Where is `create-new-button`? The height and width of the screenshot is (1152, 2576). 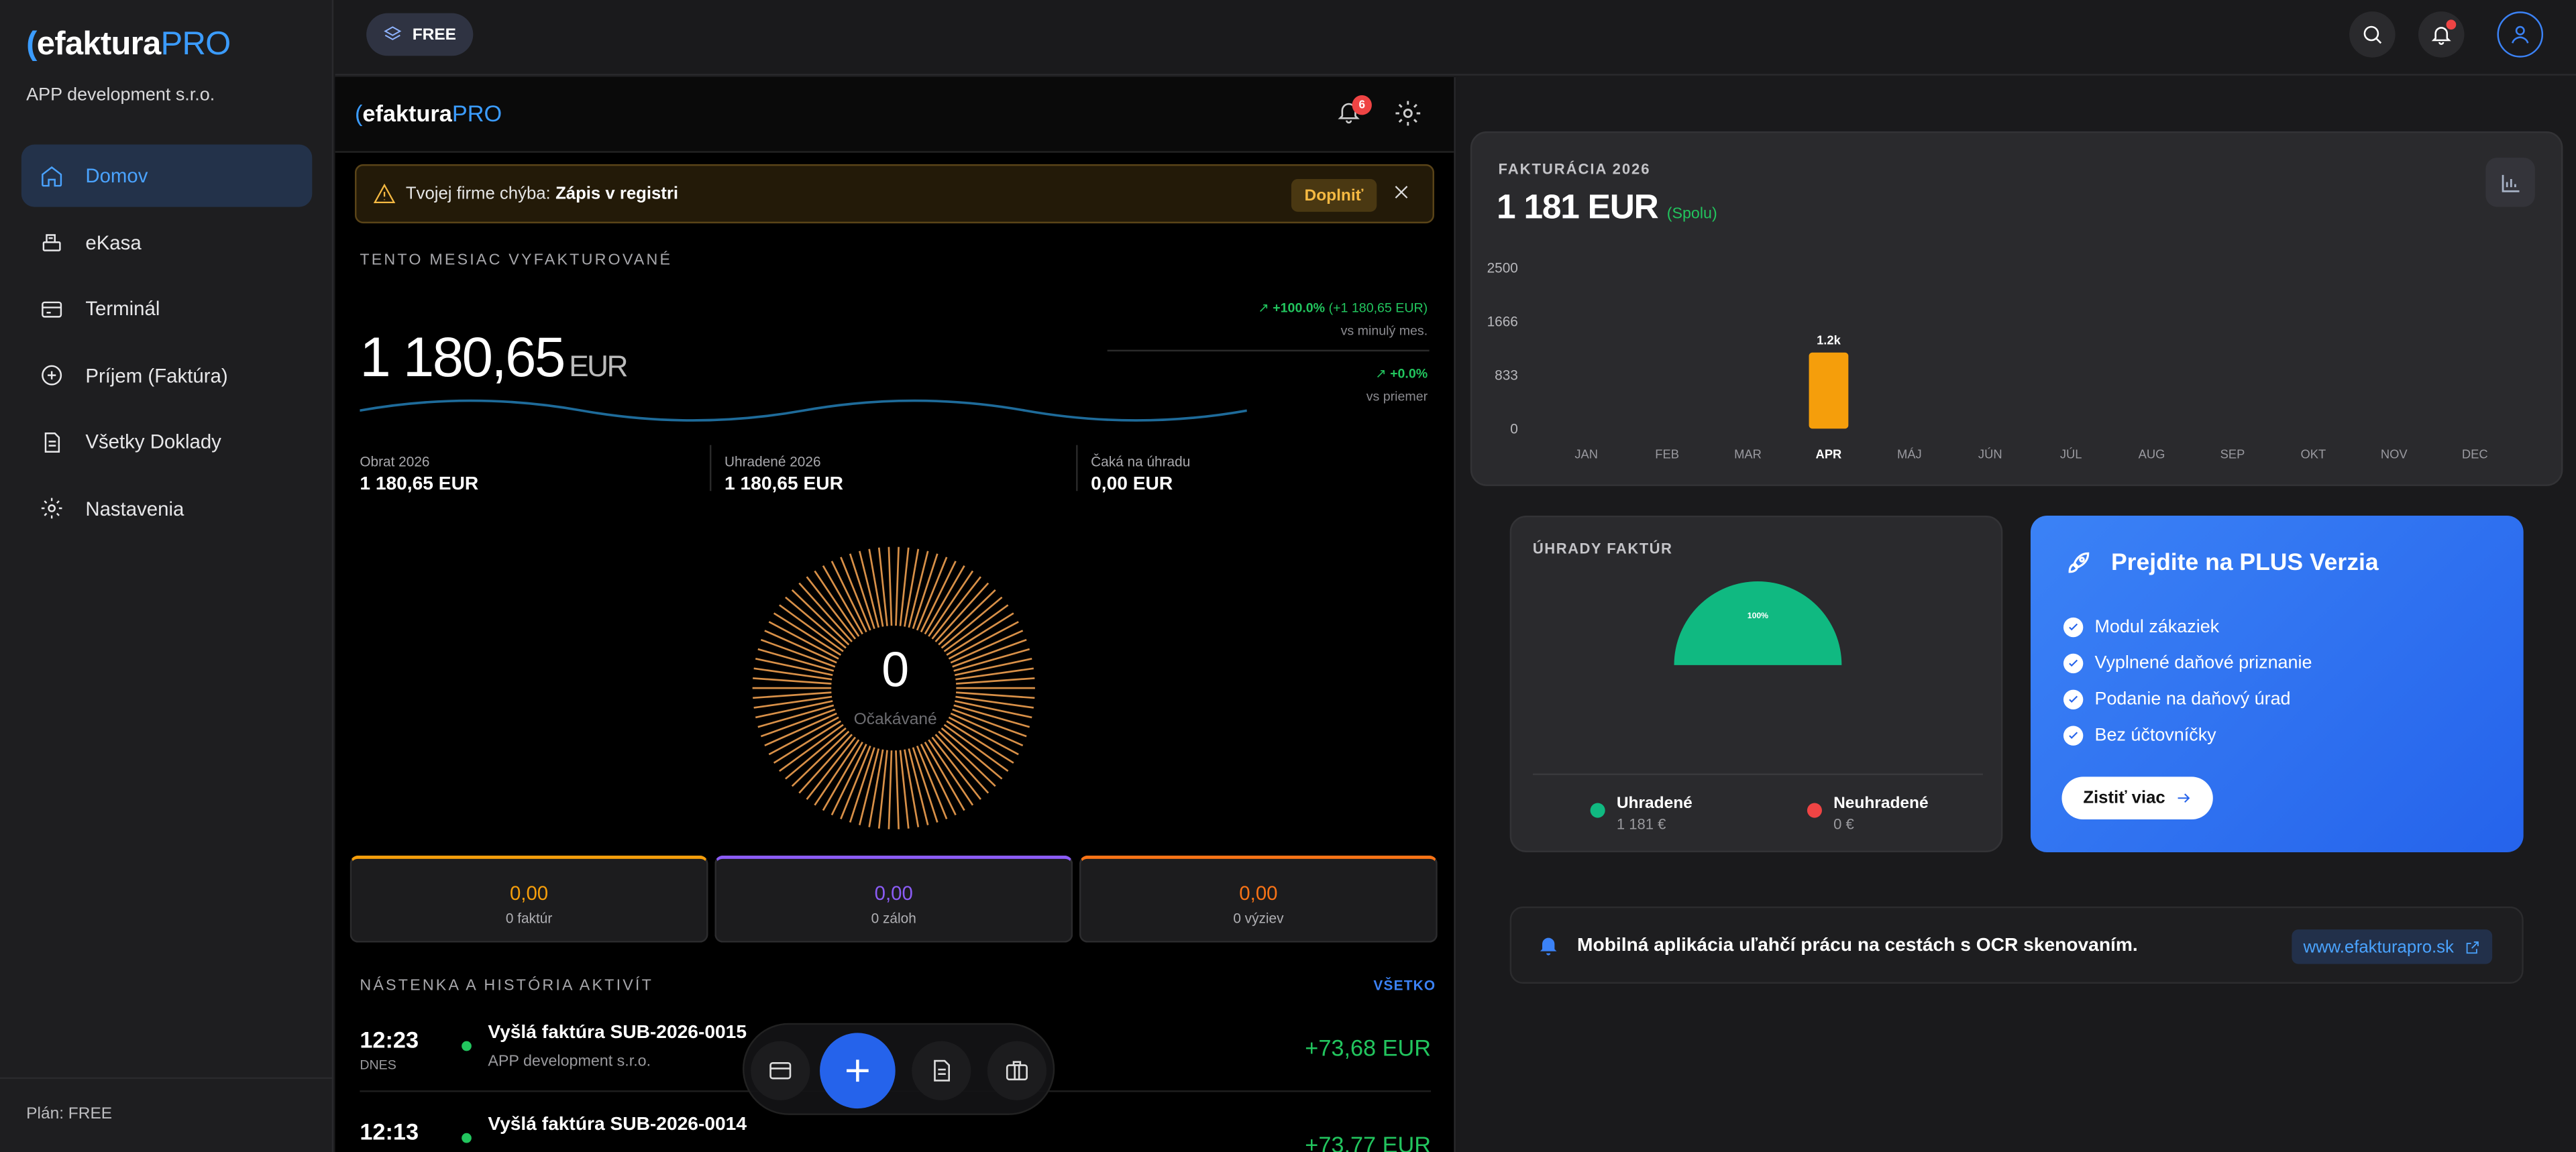 create-new-button is located at coordinates (858, 1071).